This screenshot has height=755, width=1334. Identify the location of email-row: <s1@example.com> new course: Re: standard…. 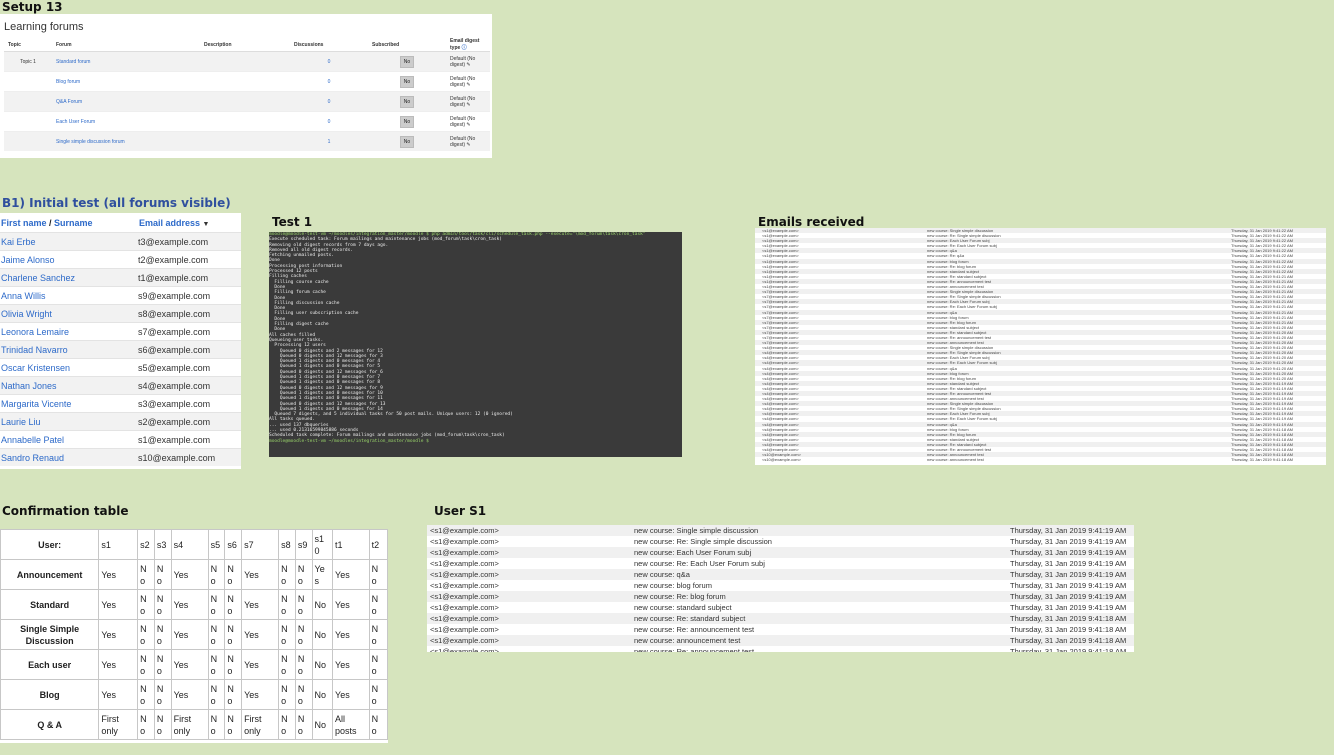
(780, 618).